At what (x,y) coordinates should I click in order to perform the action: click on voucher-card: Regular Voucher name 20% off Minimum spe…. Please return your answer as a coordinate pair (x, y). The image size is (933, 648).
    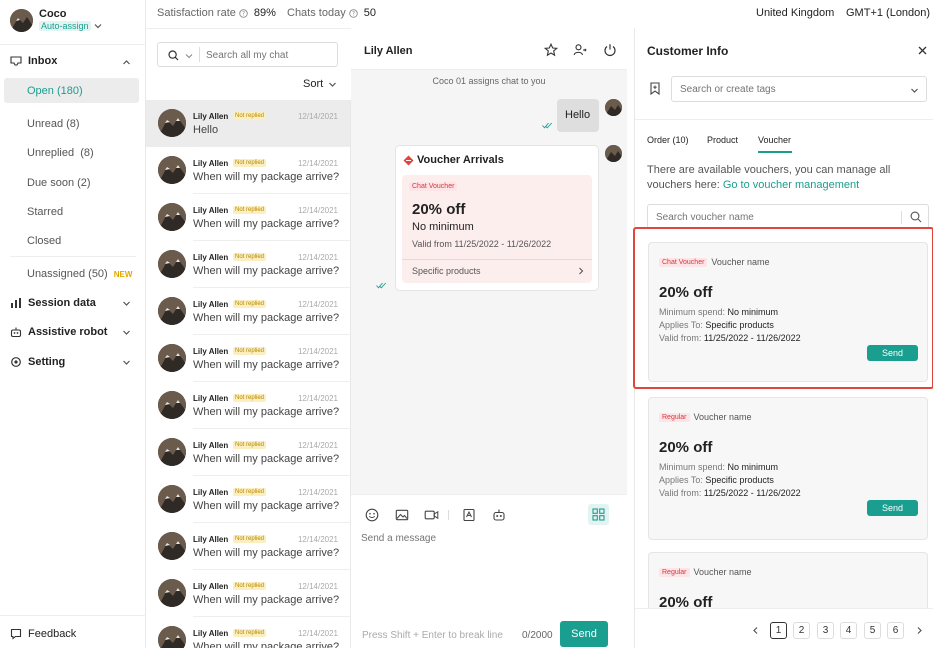
    Looking at the image, I should click on (788, 468).